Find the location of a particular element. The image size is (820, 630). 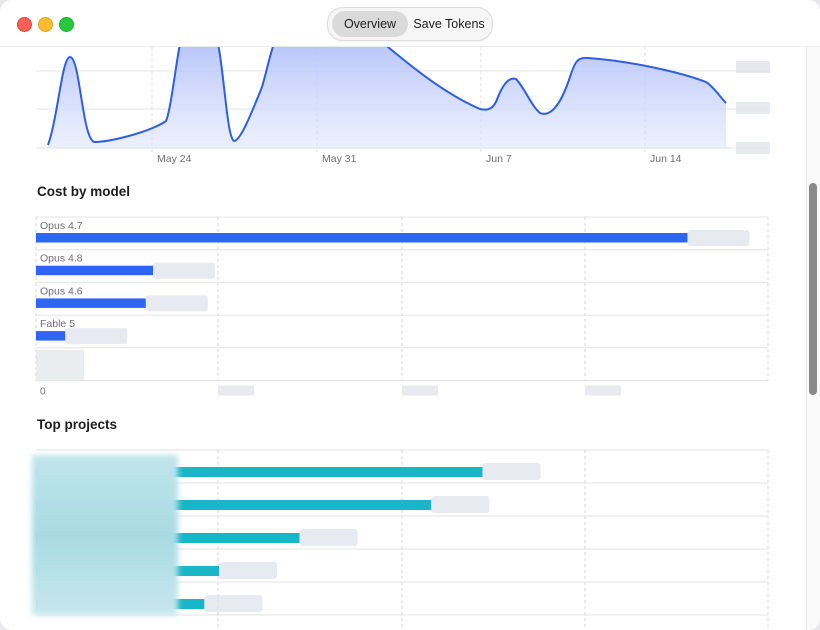

vertical-scrollbar is located at coordinates (813, 338).